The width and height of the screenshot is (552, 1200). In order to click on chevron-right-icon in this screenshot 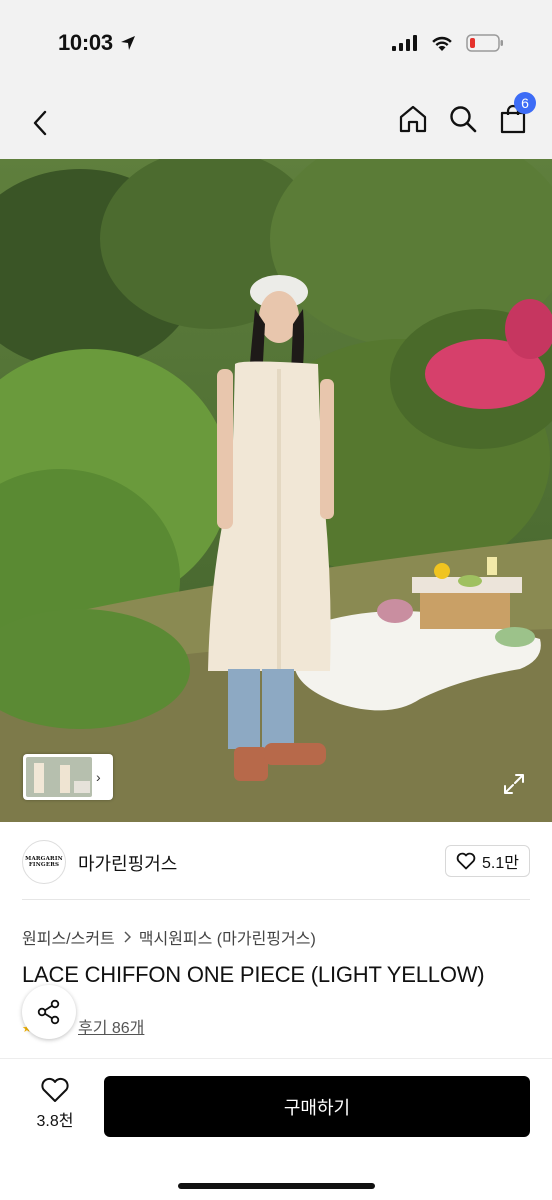, I will do `click(127, 937)`.